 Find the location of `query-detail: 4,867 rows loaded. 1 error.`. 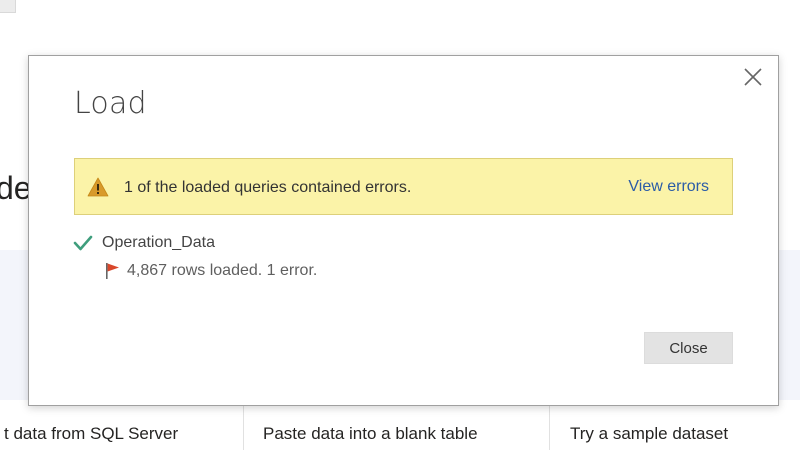

query-detail: 4,867 rows loaded. 1 error. is located at coordinates (211, 271).